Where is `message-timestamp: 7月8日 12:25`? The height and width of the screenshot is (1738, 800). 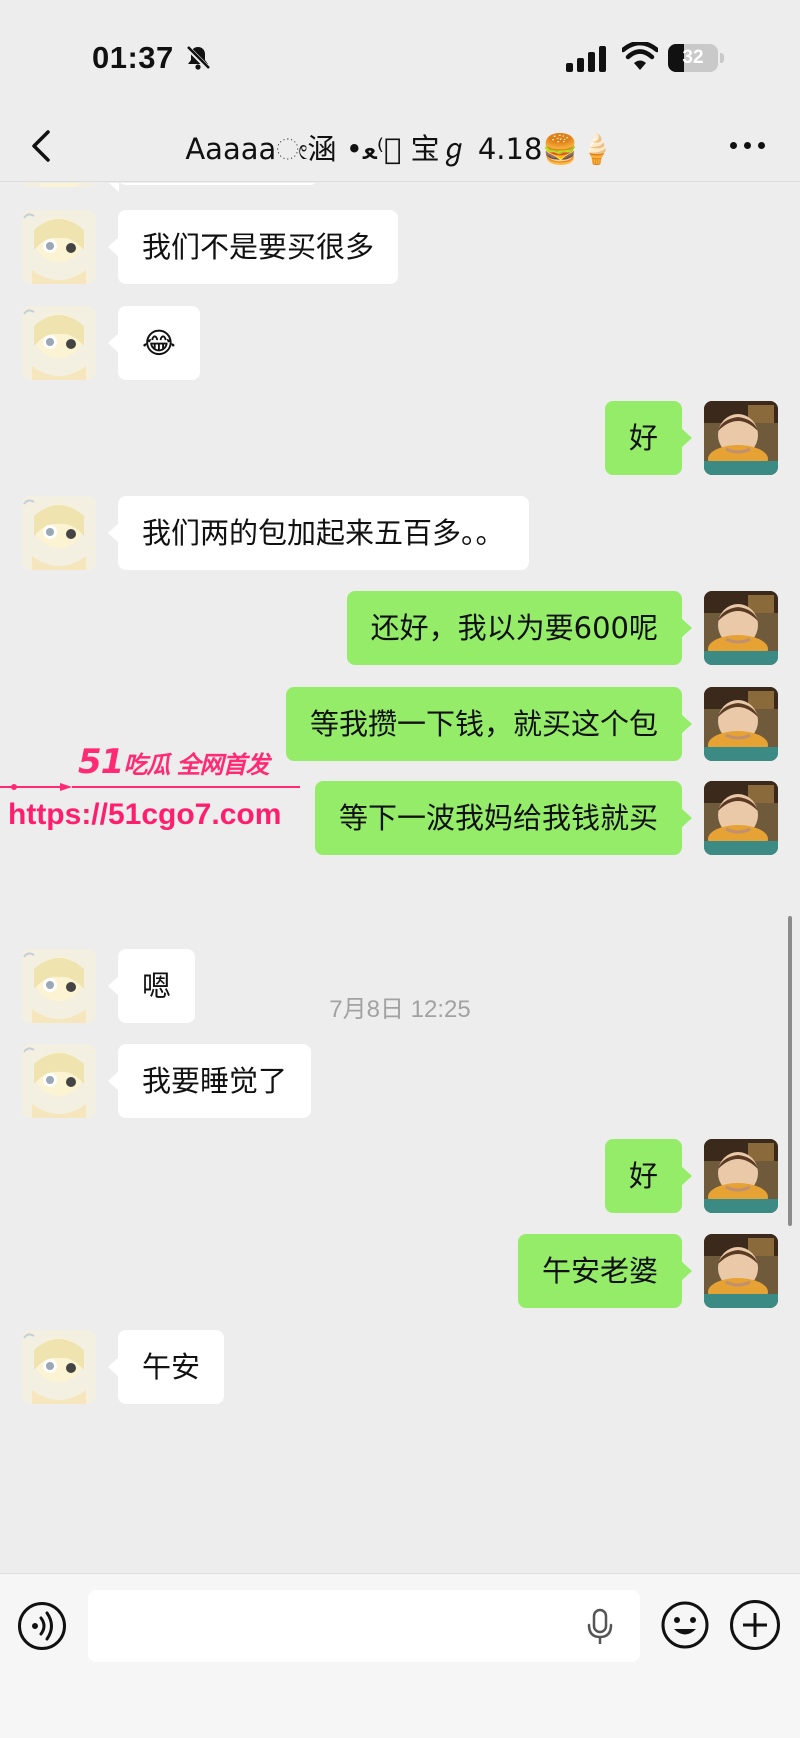 message-timestamp: 7月8日 12:25 is located at coordinates (400, 1009).